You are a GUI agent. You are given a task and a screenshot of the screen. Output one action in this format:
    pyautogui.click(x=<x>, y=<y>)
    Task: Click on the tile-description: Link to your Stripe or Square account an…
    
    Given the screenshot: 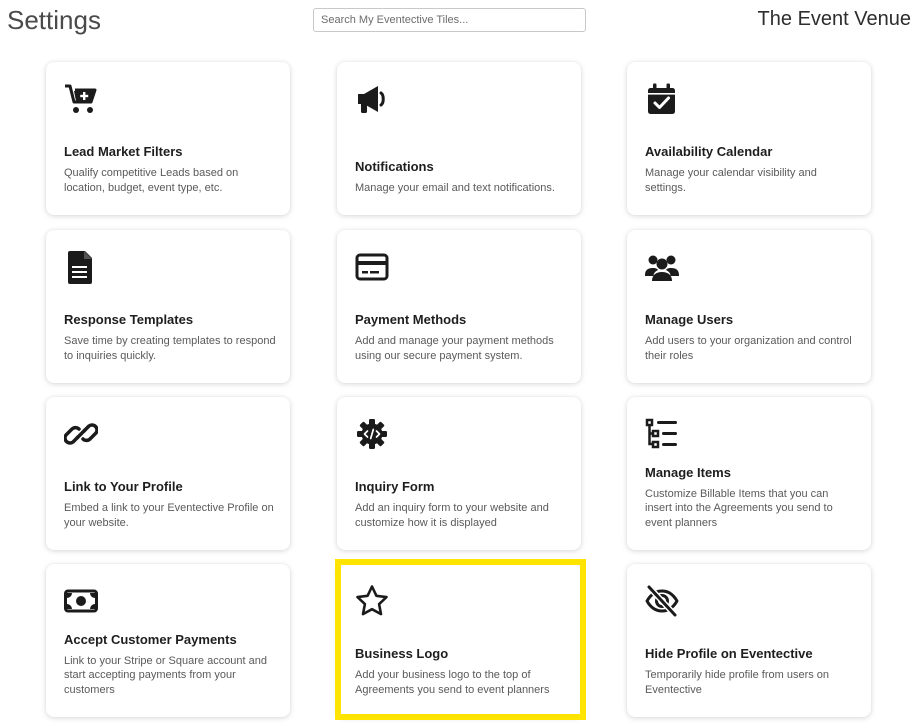 What is the action you would take?
    pyautogui.click(x=166, y=675)
    